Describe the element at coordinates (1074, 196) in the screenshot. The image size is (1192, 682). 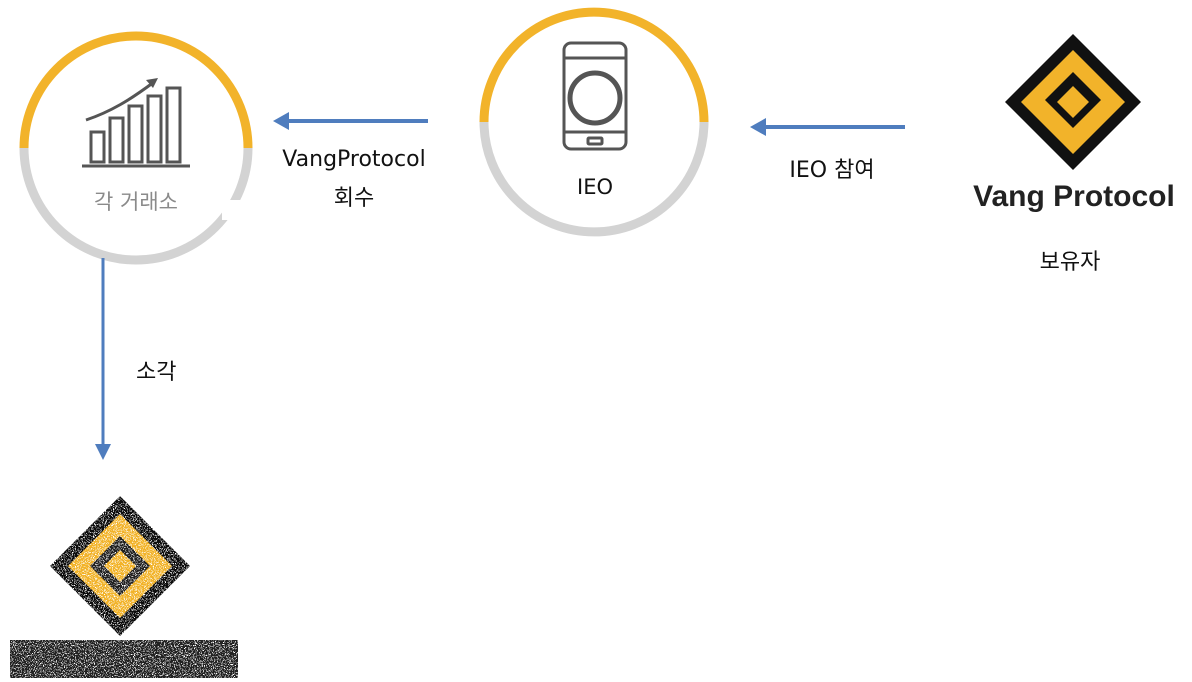
I see `holder-brand-text: Vang Protocol` at that location.